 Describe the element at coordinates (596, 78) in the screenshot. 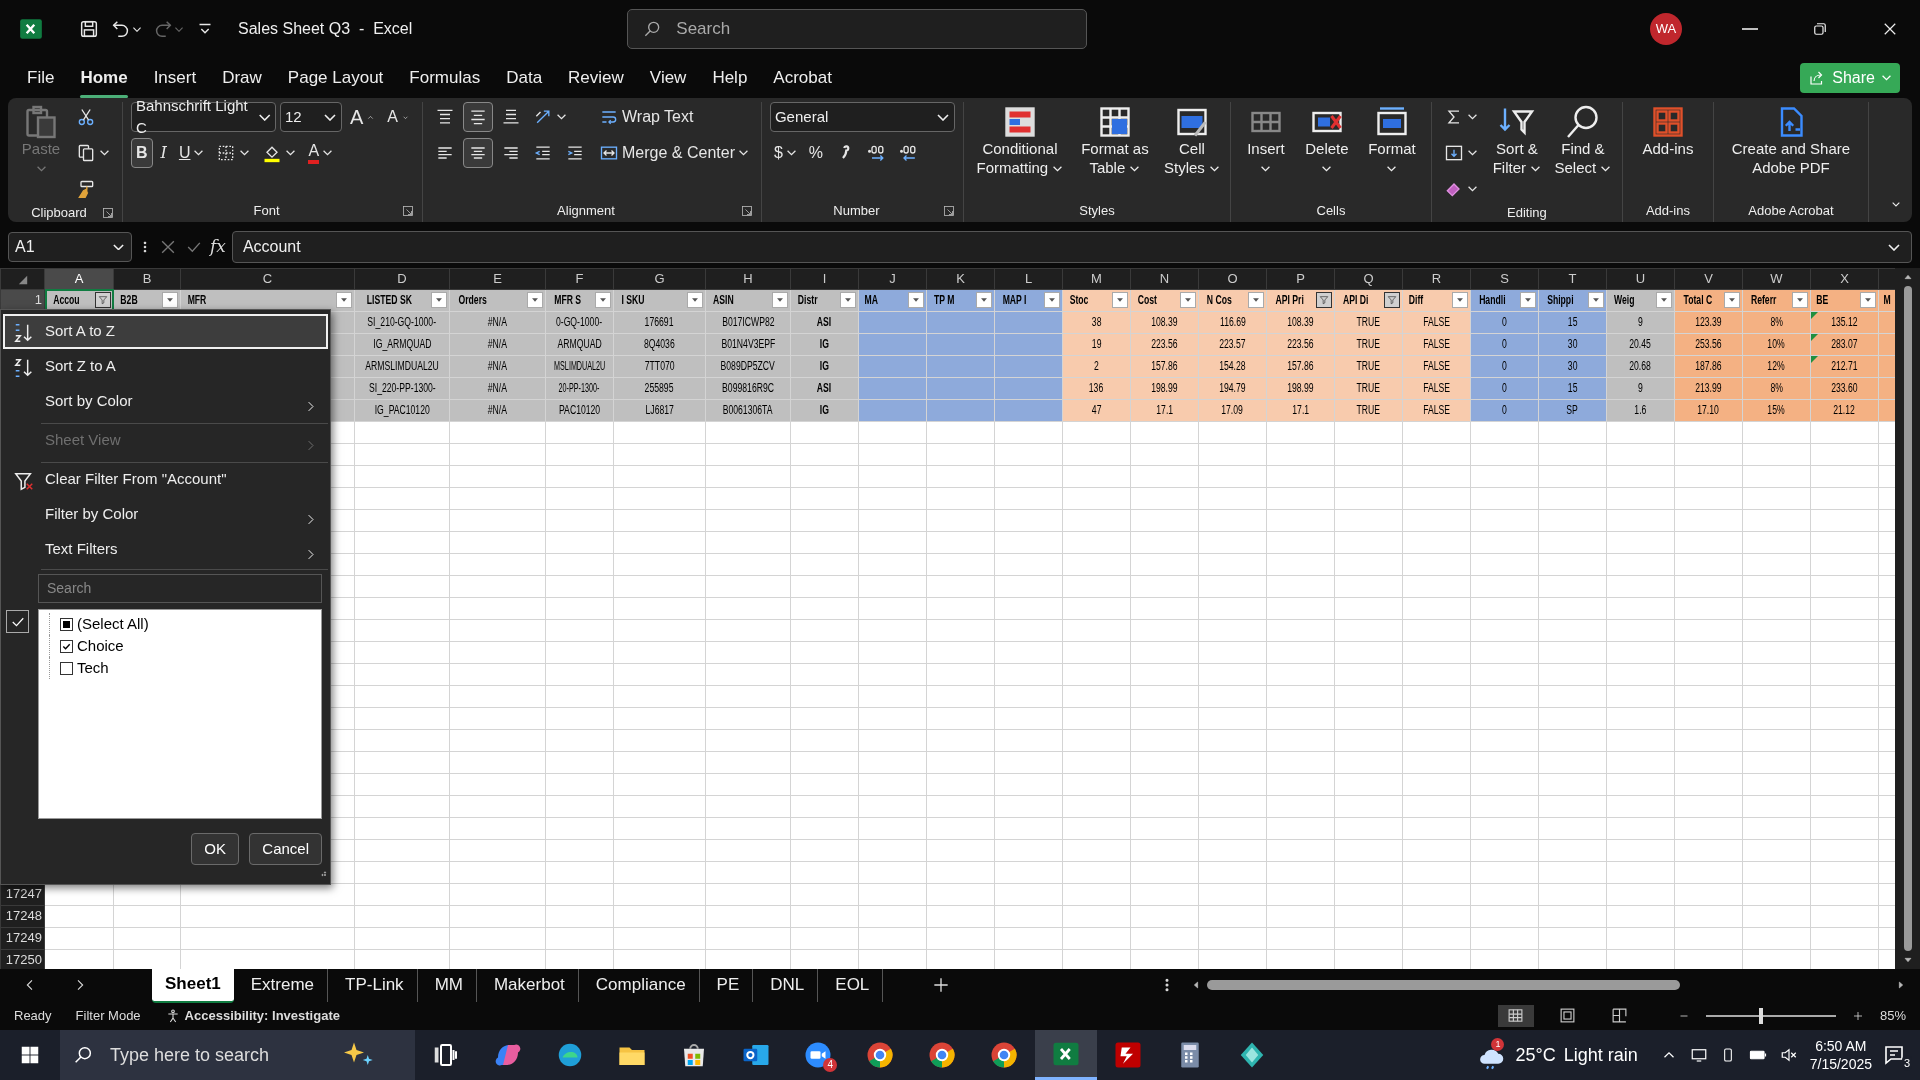

I see `menu-tab: Review` at that location.